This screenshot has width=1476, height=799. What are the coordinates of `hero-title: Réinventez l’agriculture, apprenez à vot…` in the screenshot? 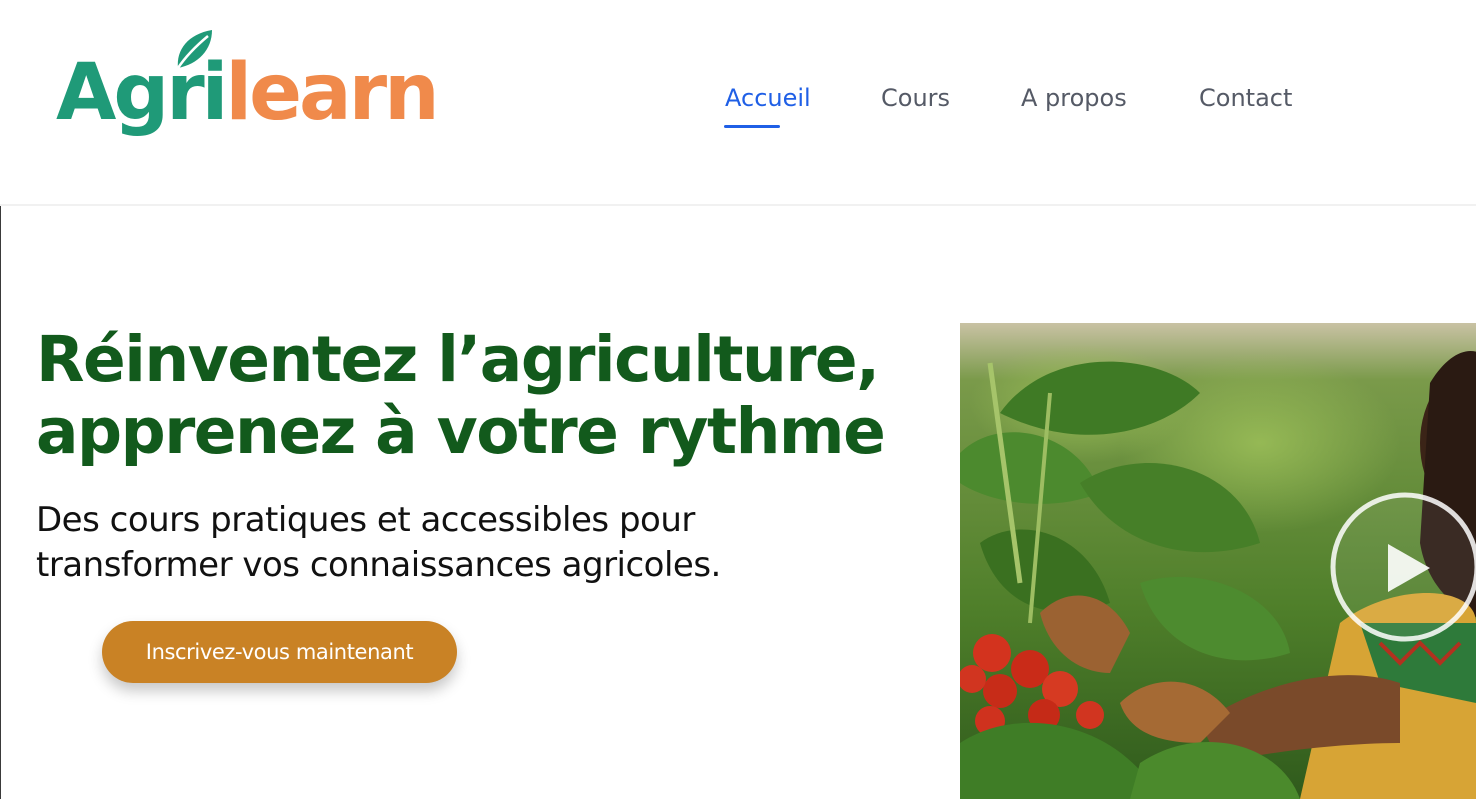 It's located at (476, 396).